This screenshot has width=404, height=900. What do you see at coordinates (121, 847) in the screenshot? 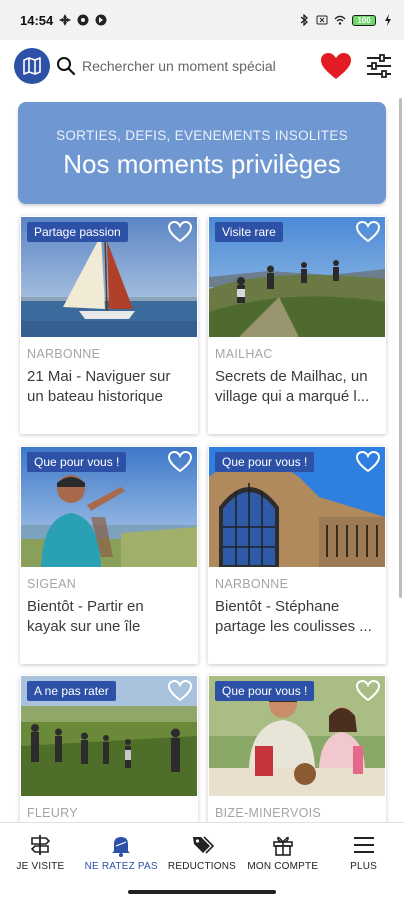
I see `bell-icon` at bounding box center [121, 847].